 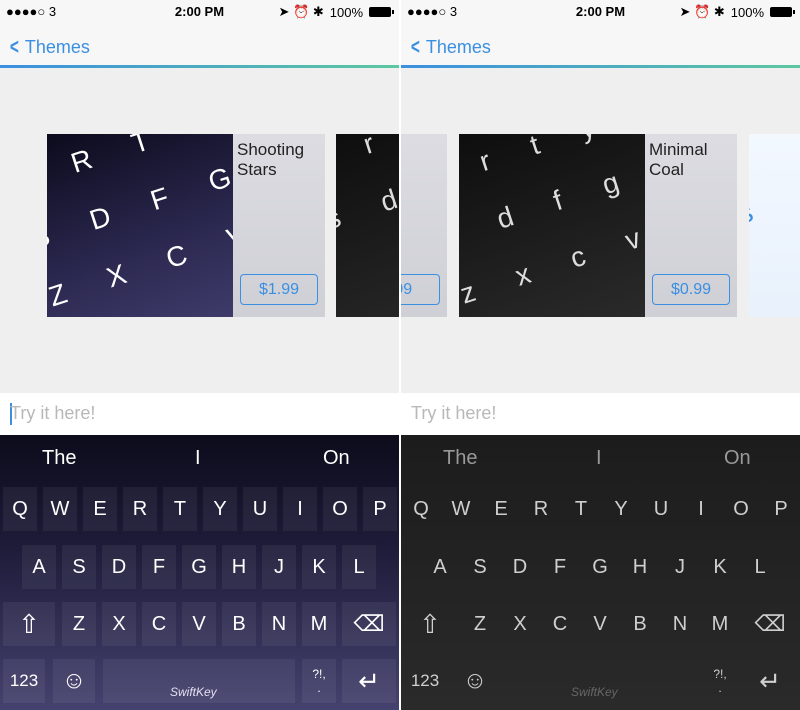 I want to click on theme-card: ting.99, so click(x=424, y=225).